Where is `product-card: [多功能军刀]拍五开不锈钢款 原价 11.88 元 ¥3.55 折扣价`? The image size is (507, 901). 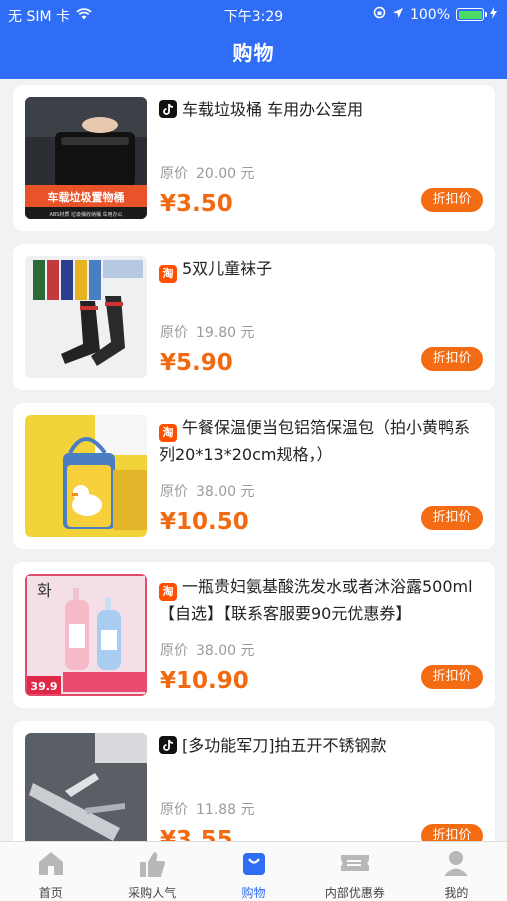
product-card: [多功能军刀]拍五开不锈钢款 原价 11.88 元 ¥3.55 折扣价 is located at coordinates (254, 781).